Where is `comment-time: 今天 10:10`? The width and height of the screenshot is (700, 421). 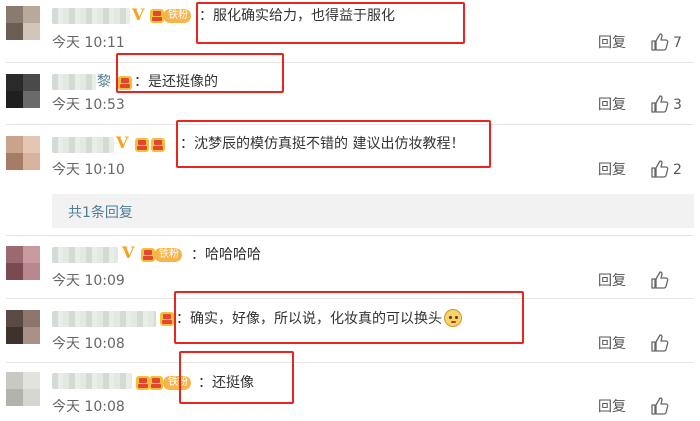
comment-time: 今天 10:10 is located at coordinates (88, 170).